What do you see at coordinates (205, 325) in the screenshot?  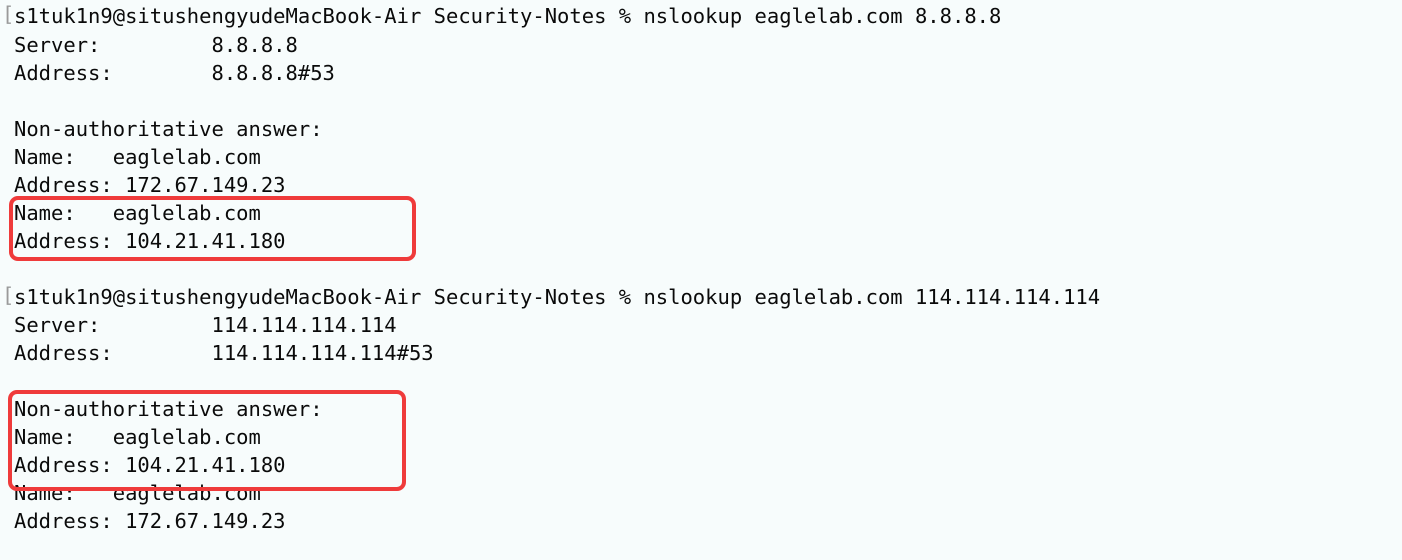 I see `output-line: Server: 114.114.114.114` at bounding box center [205, 325].